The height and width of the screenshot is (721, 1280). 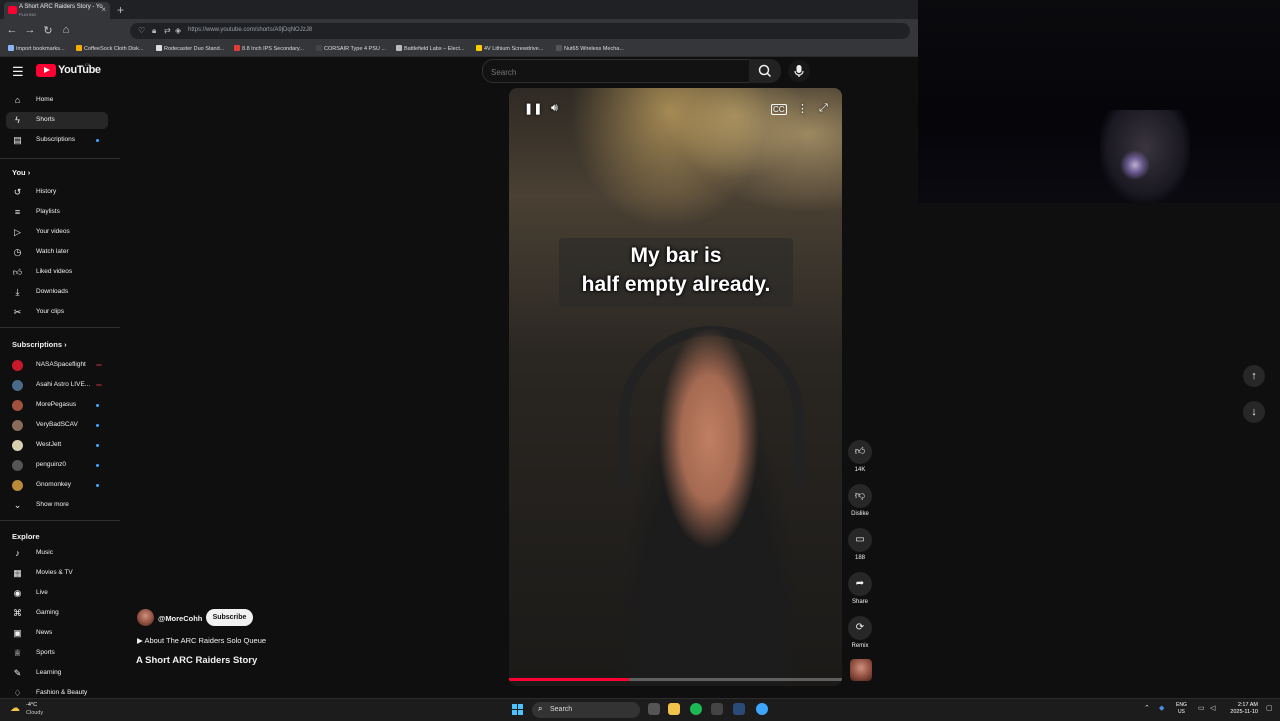 What do you see at coordinates (57, 192) in the screenshot?
I see `sidebar-item-history: ↺ History` at bounding box center [57, 192].